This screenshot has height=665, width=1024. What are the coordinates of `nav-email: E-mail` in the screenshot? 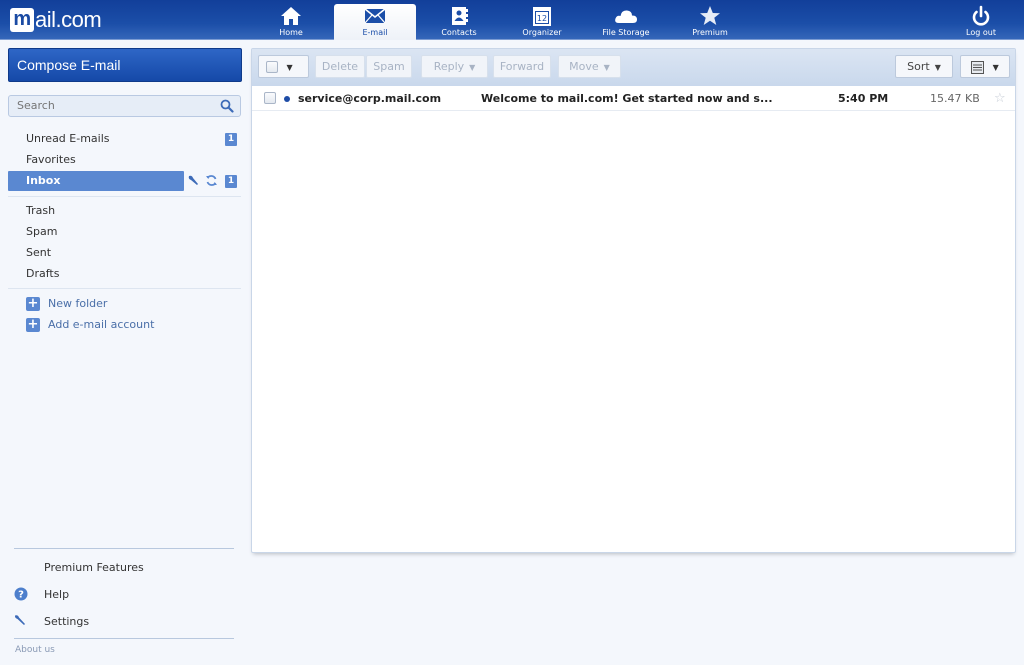 It's located at (375, 22).